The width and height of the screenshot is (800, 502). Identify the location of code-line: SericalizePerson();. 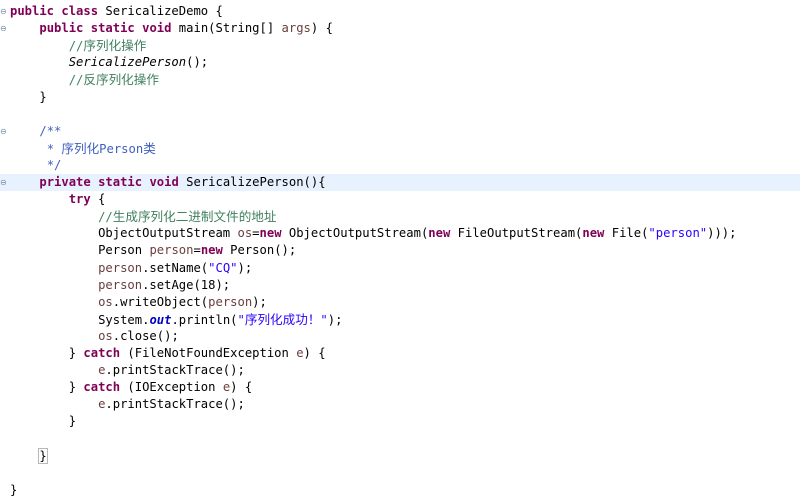
(400, 62).